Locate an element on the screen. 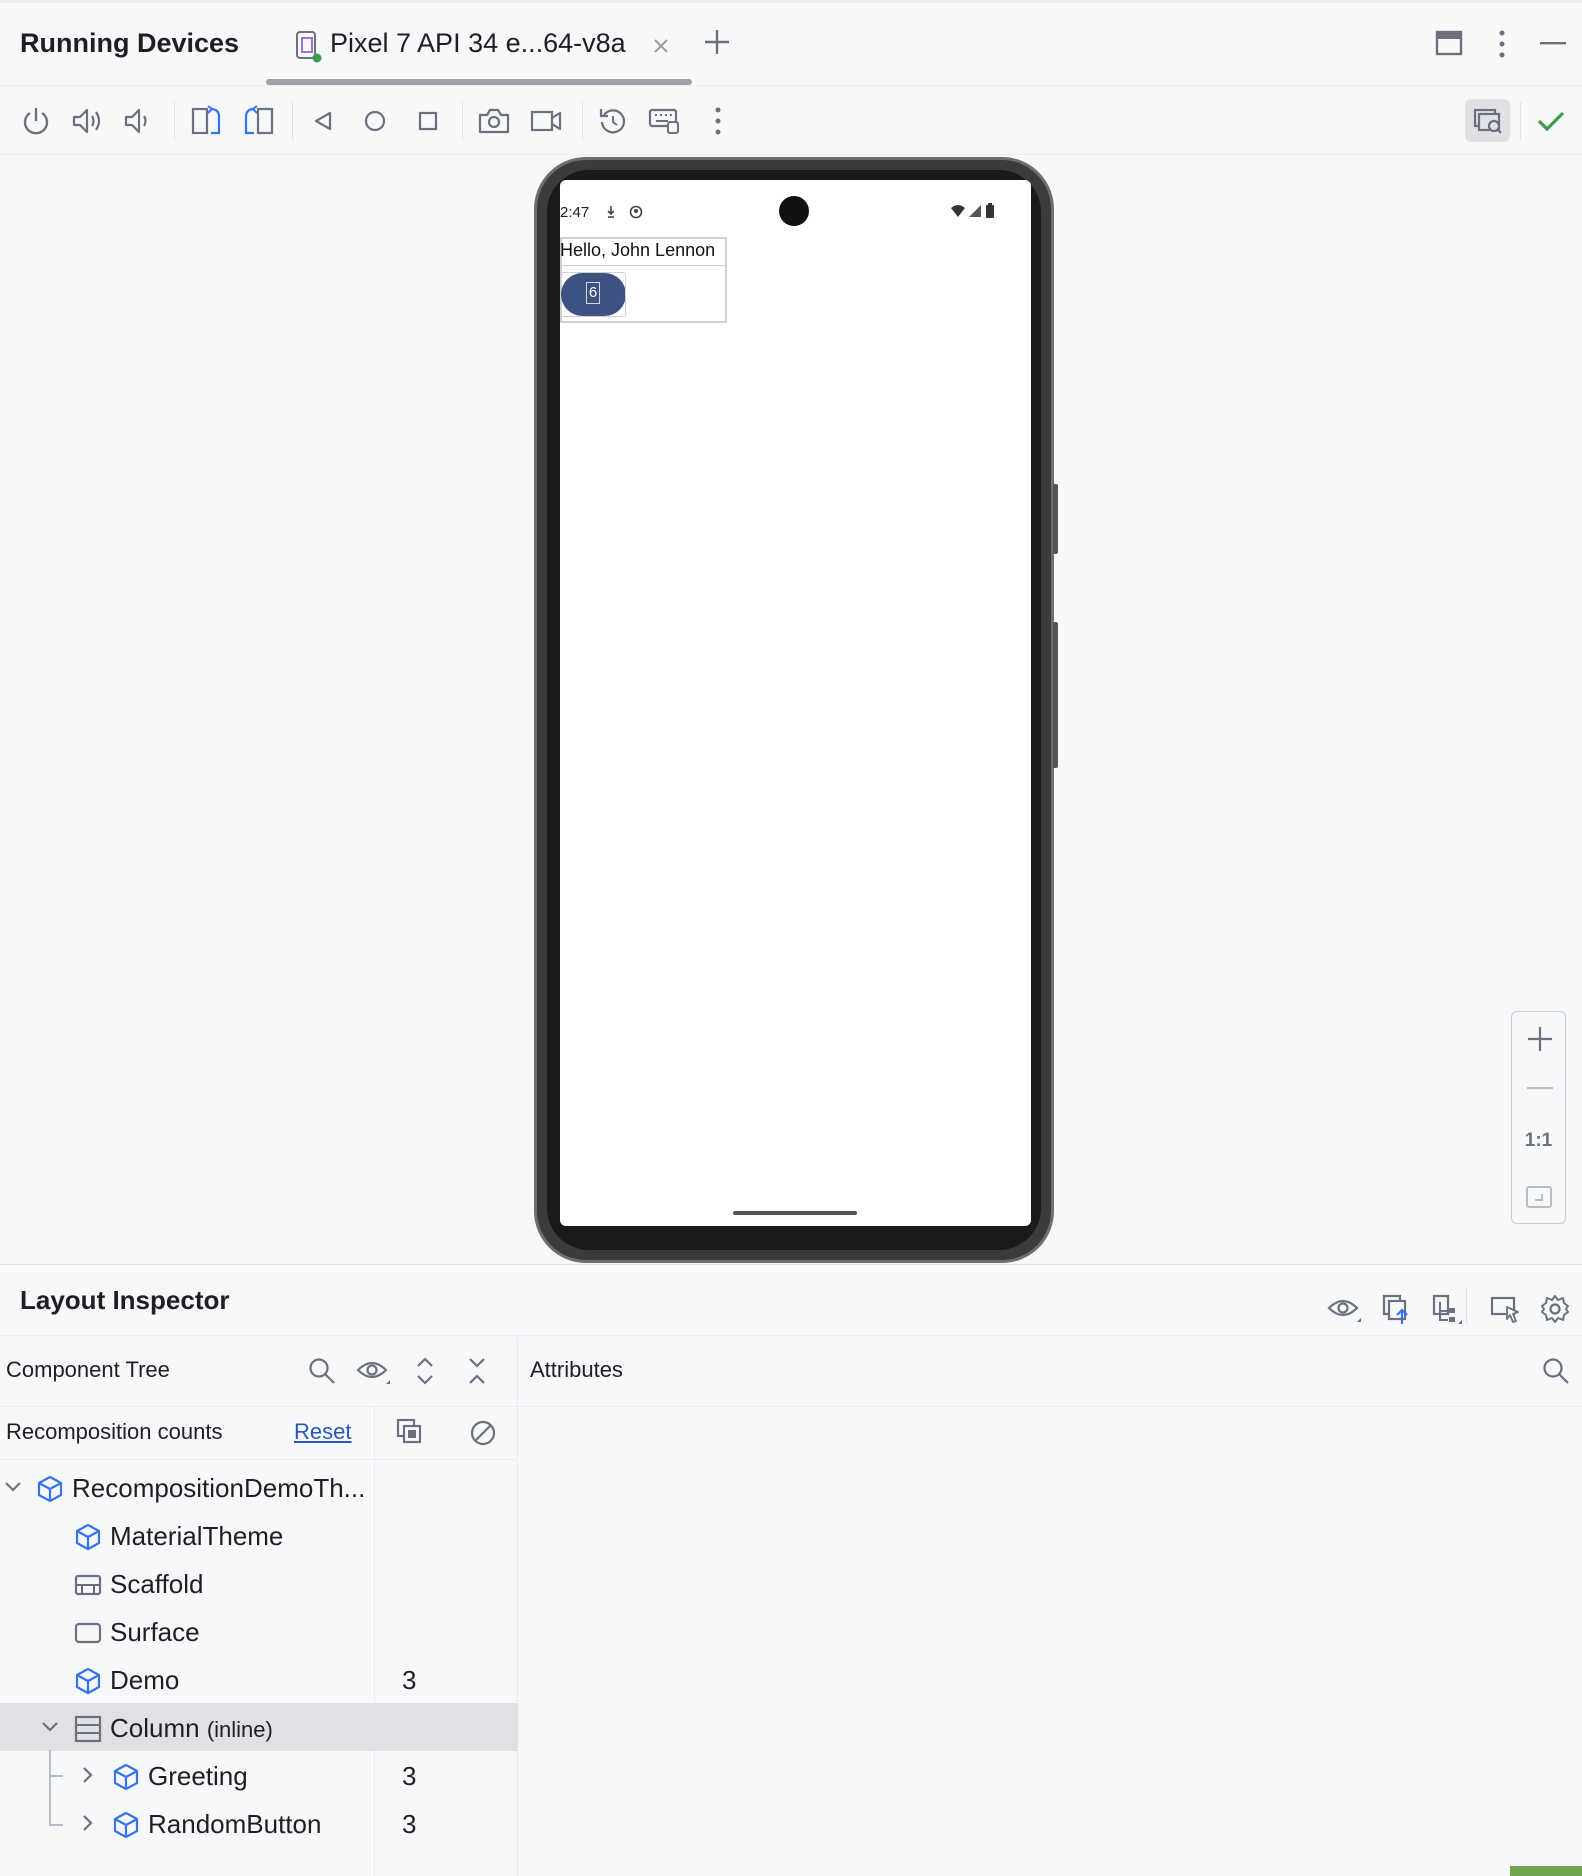  greeting-text: Hello, John Lennon is located at coordinates (638, 250).